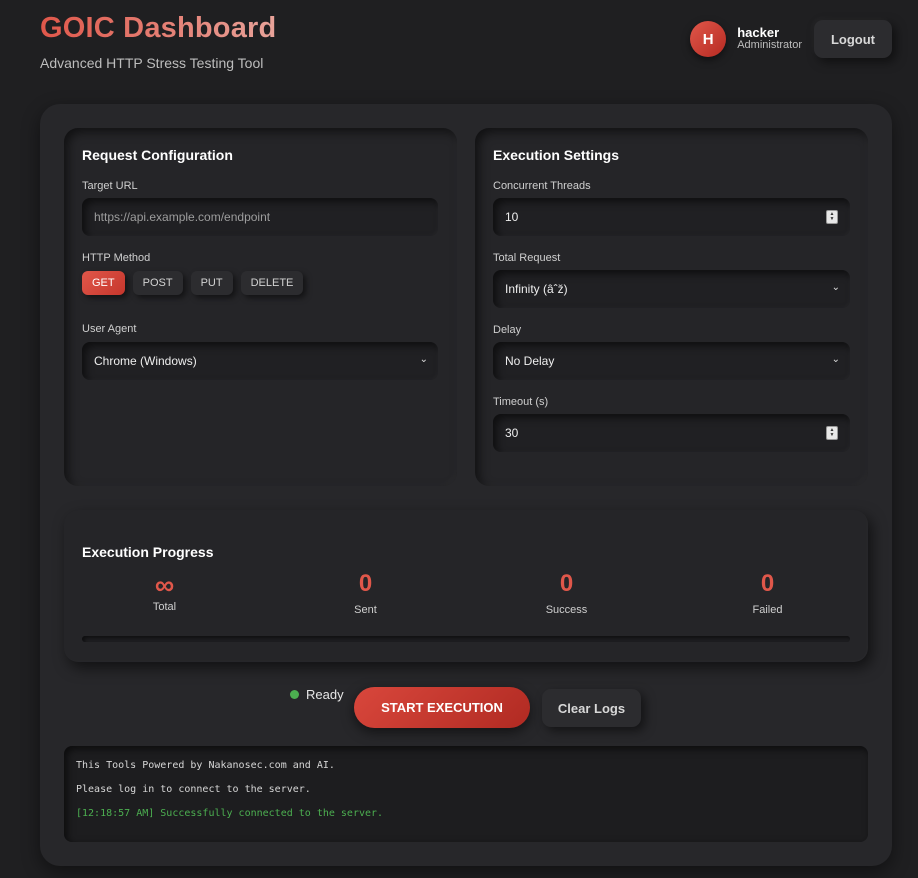 Image resolution: width=918 pixels, height=878 pixels. Describe the element at coordinates (193, 789) in the screenshot. I see `log-line: Please log in to connect to the server.` at that location.